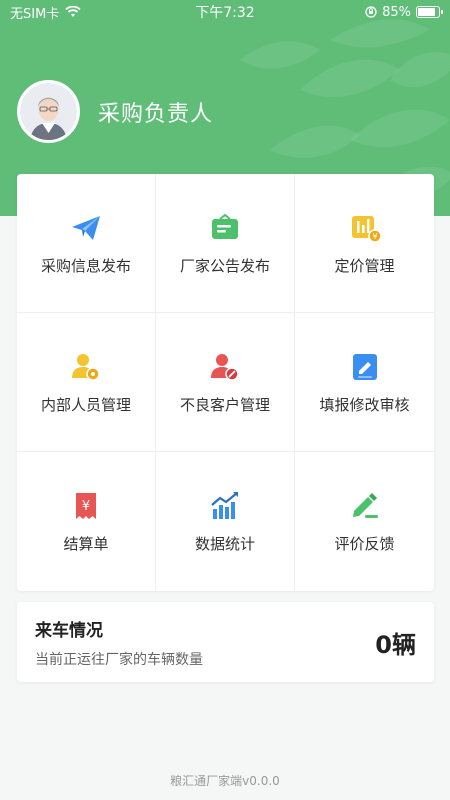  What do you see at coordinates (395, 644) in the screenshot?
I see `vehicle-count: 0辆` at bounding box center [395, 644].